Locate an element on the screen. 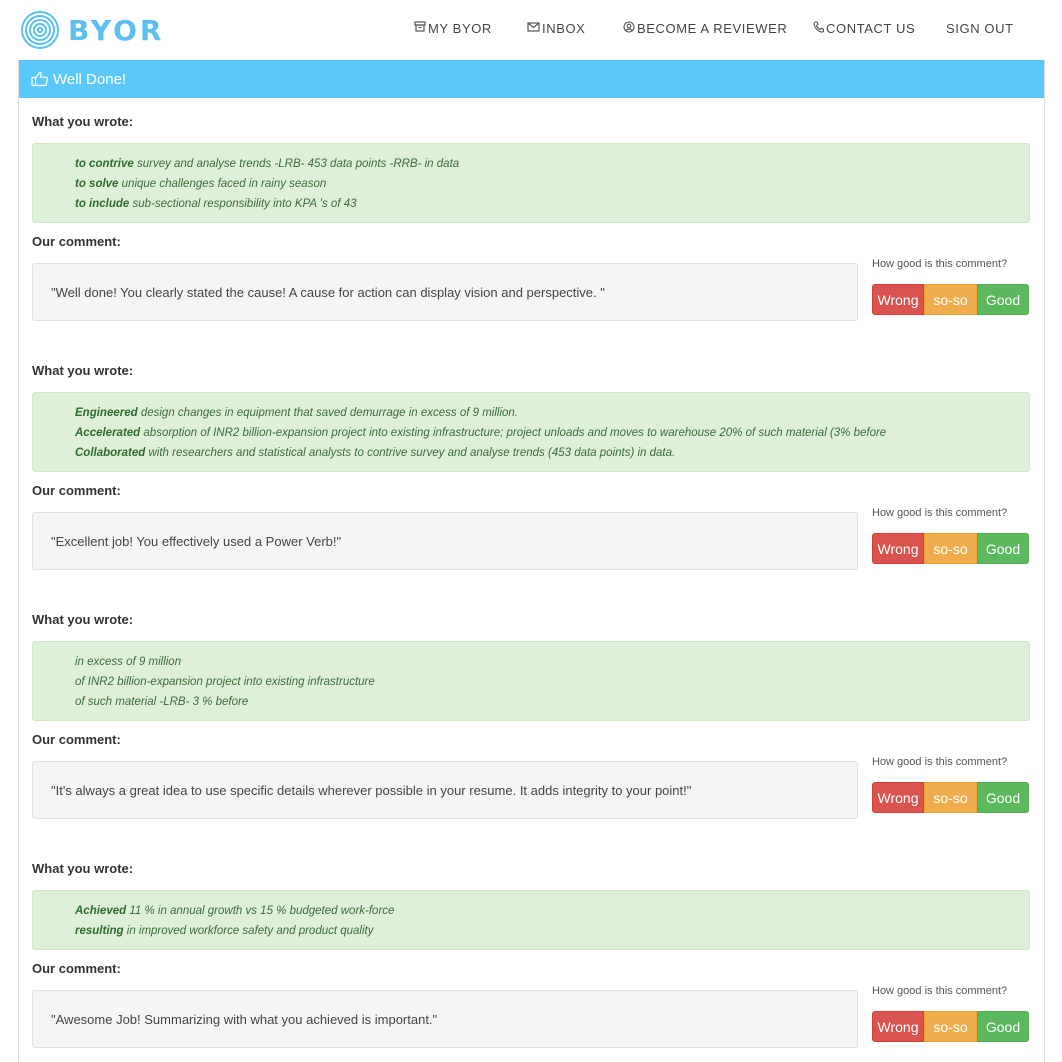 The height and width of the screenshot is (1062, 1062). archive-icon is located at coordinates (420, 28).